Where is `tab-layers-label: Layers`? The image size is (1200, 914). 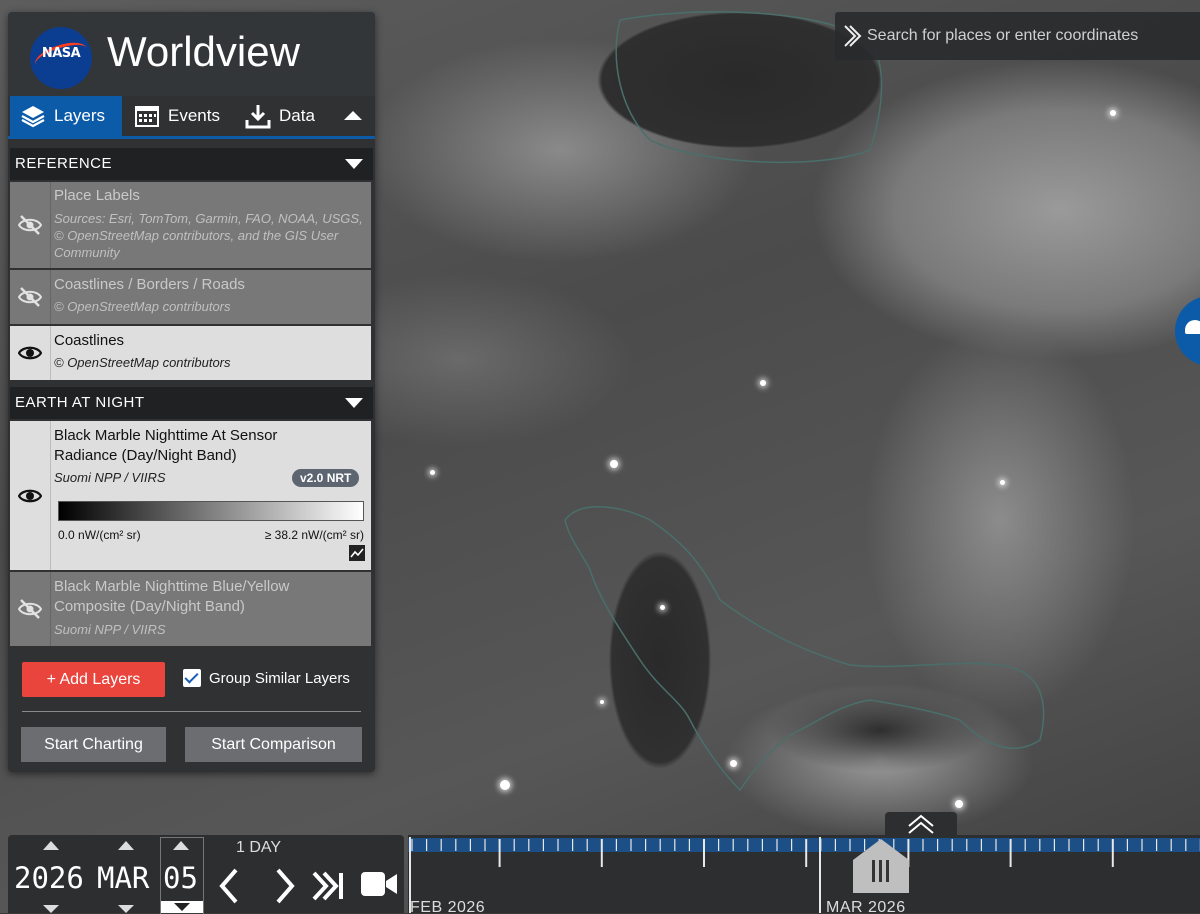 tab-layers-label: Layers is located at coordinates (80, 115).